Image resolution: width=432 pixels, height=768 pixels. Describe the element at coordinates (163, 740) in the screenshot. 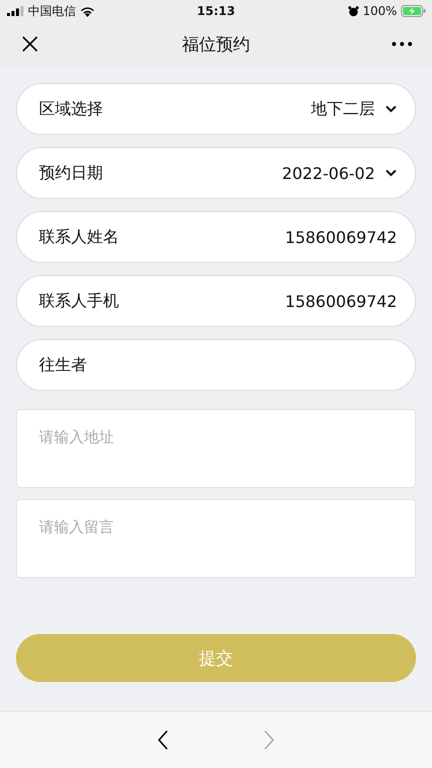

I see `back-icon` at that location.